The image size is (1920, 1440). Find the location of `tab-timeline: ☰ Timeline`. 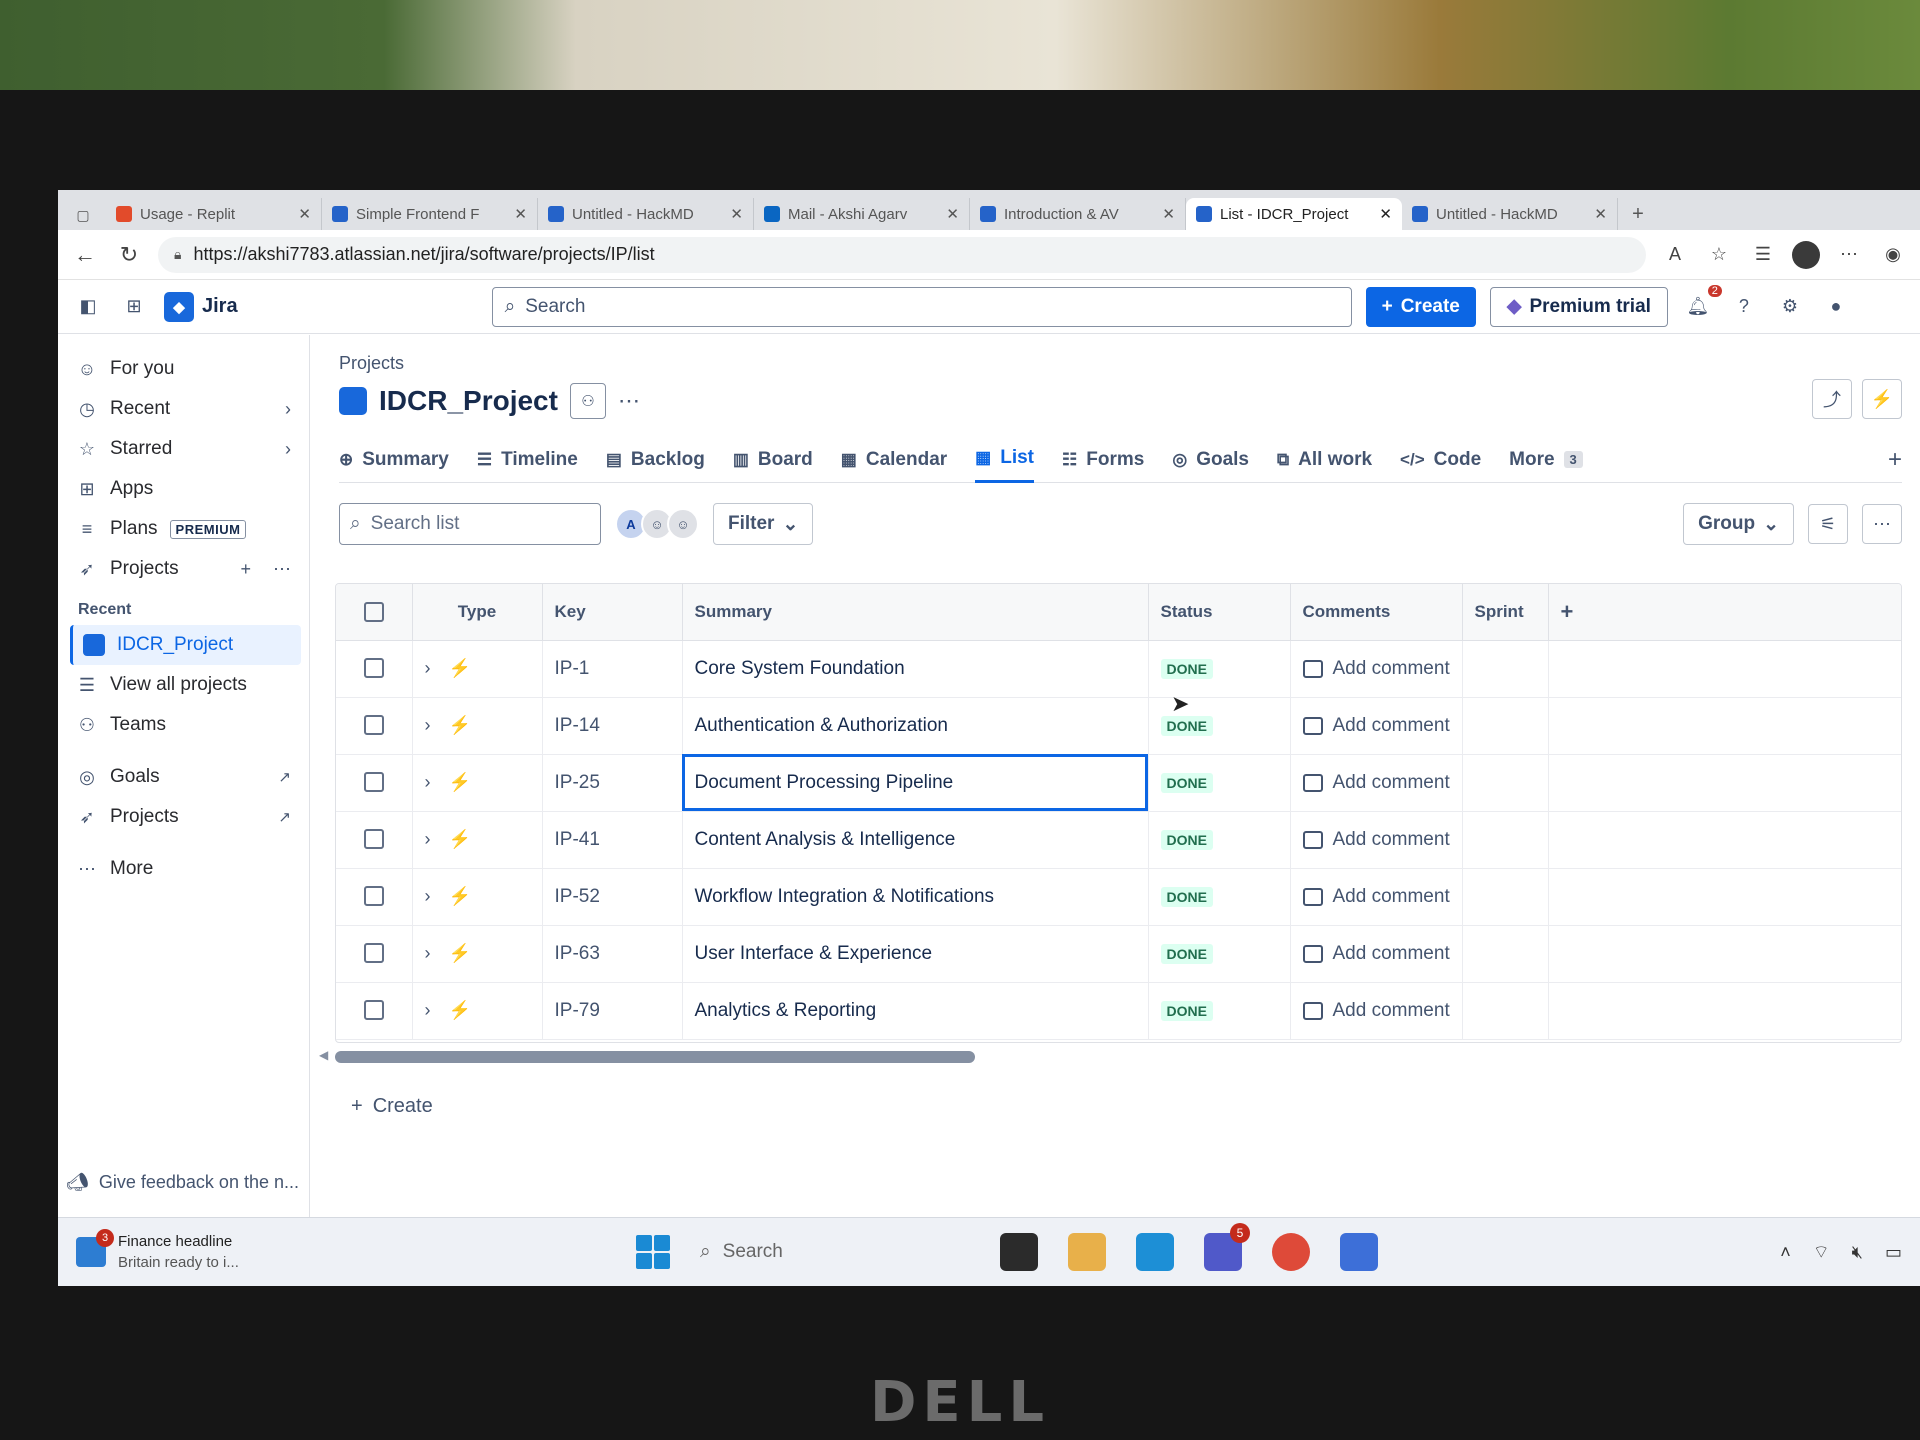

tab-timeline: ☰ Timeline is located at coordinates (527, 460).